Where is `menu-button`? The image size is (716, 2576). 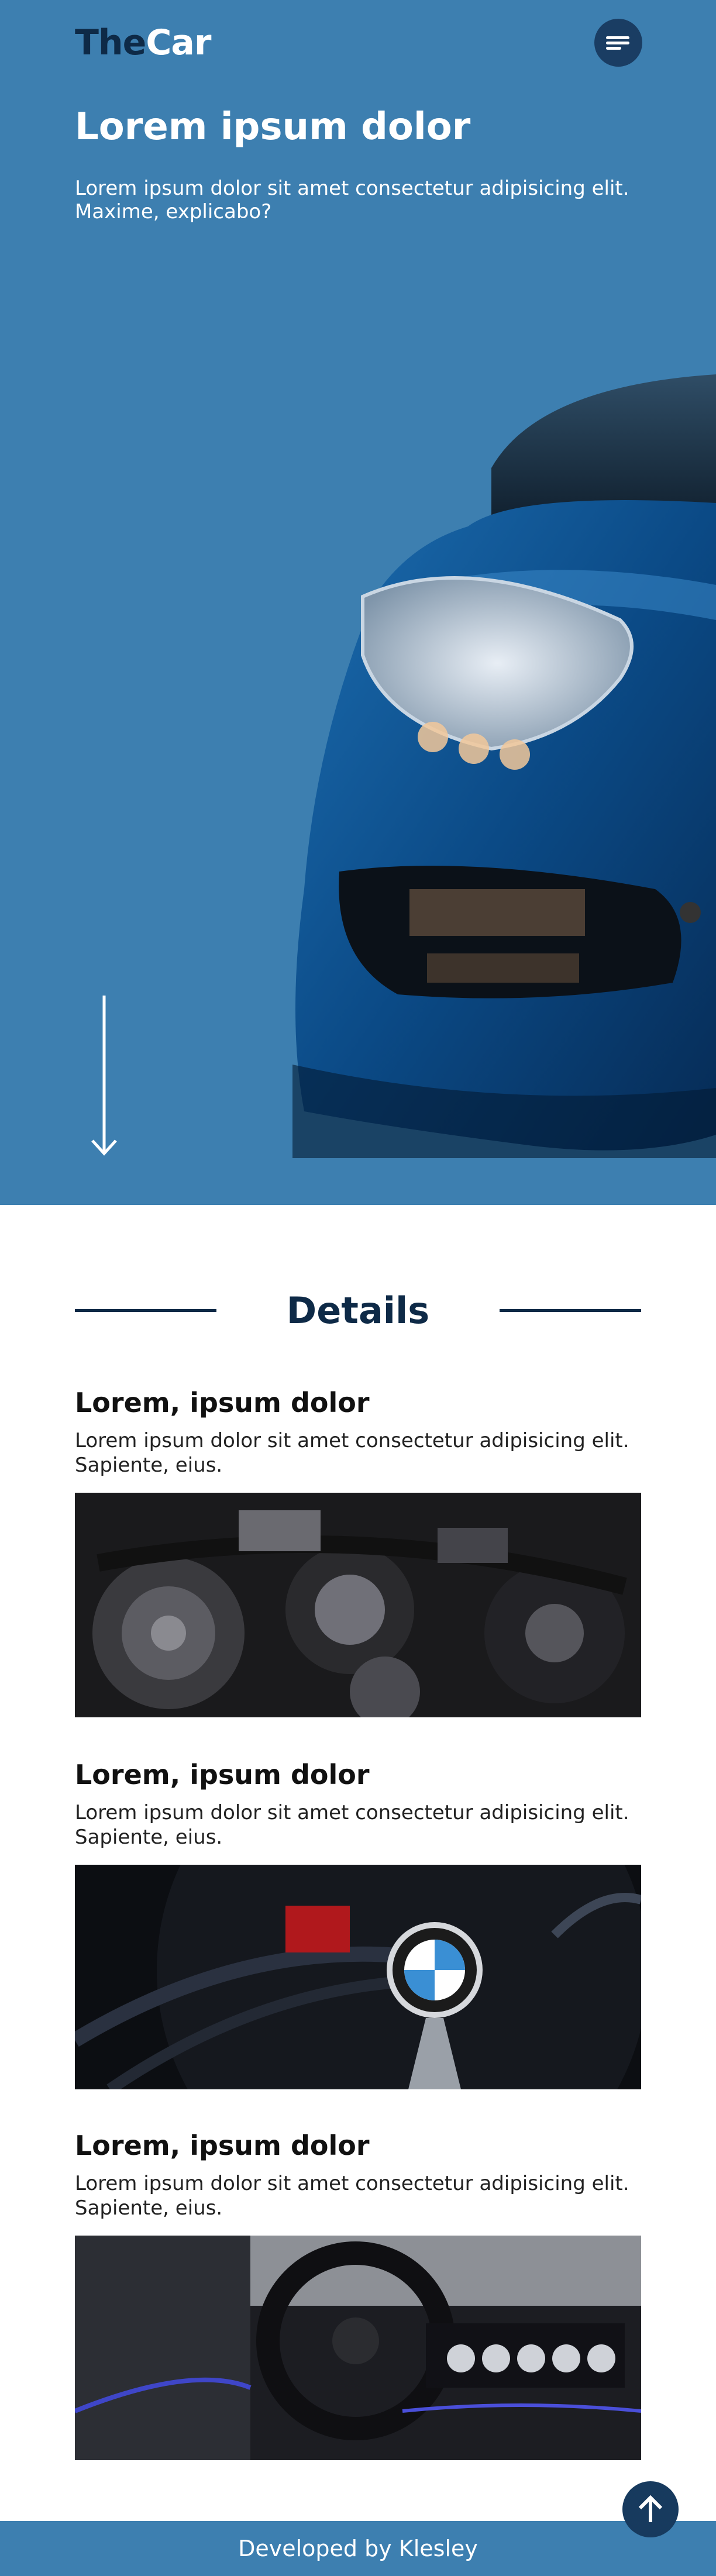
menu-button is located at coordinates (618, 43).